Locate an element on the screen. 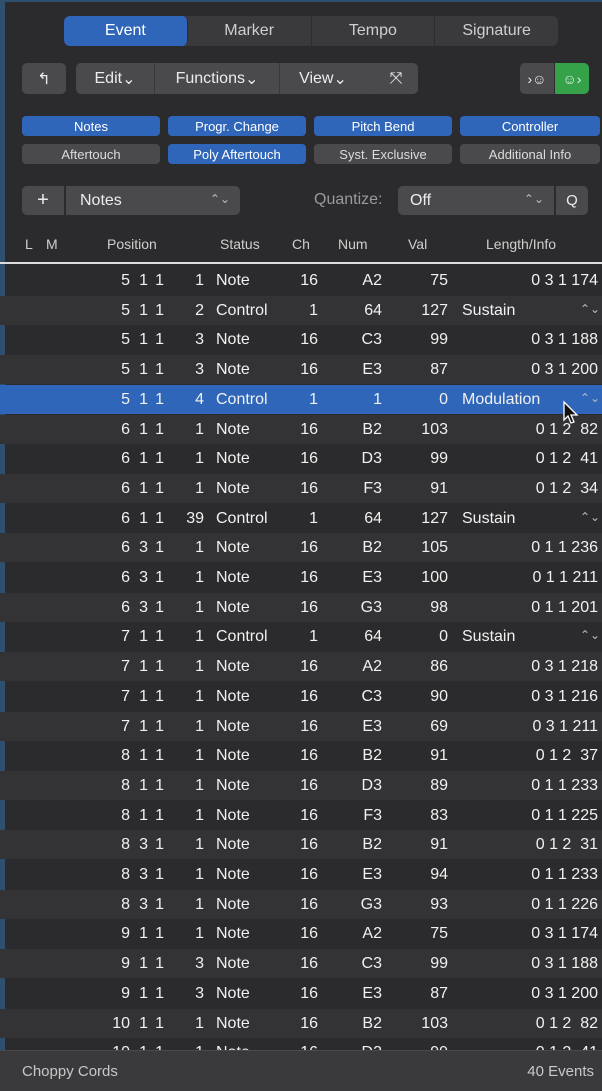 This screenshot has height=1091, width=602. channel-cell: 1 is located at coordinates (313, 399).